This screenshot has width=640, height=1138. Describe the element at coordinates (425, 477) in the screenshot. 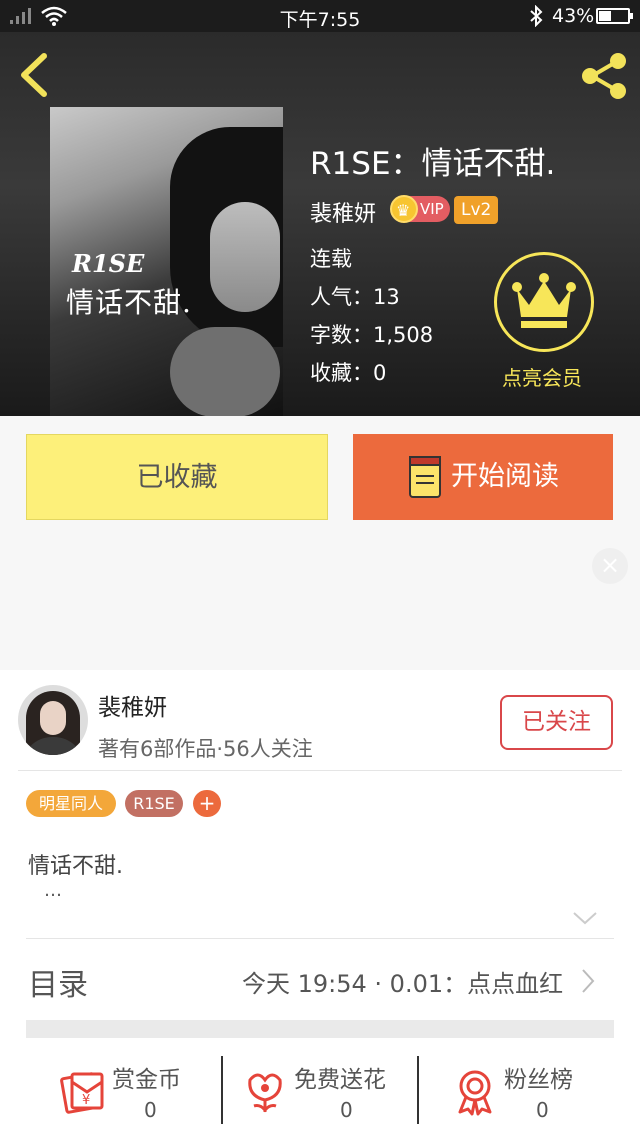

I see `book-icon` at that location.